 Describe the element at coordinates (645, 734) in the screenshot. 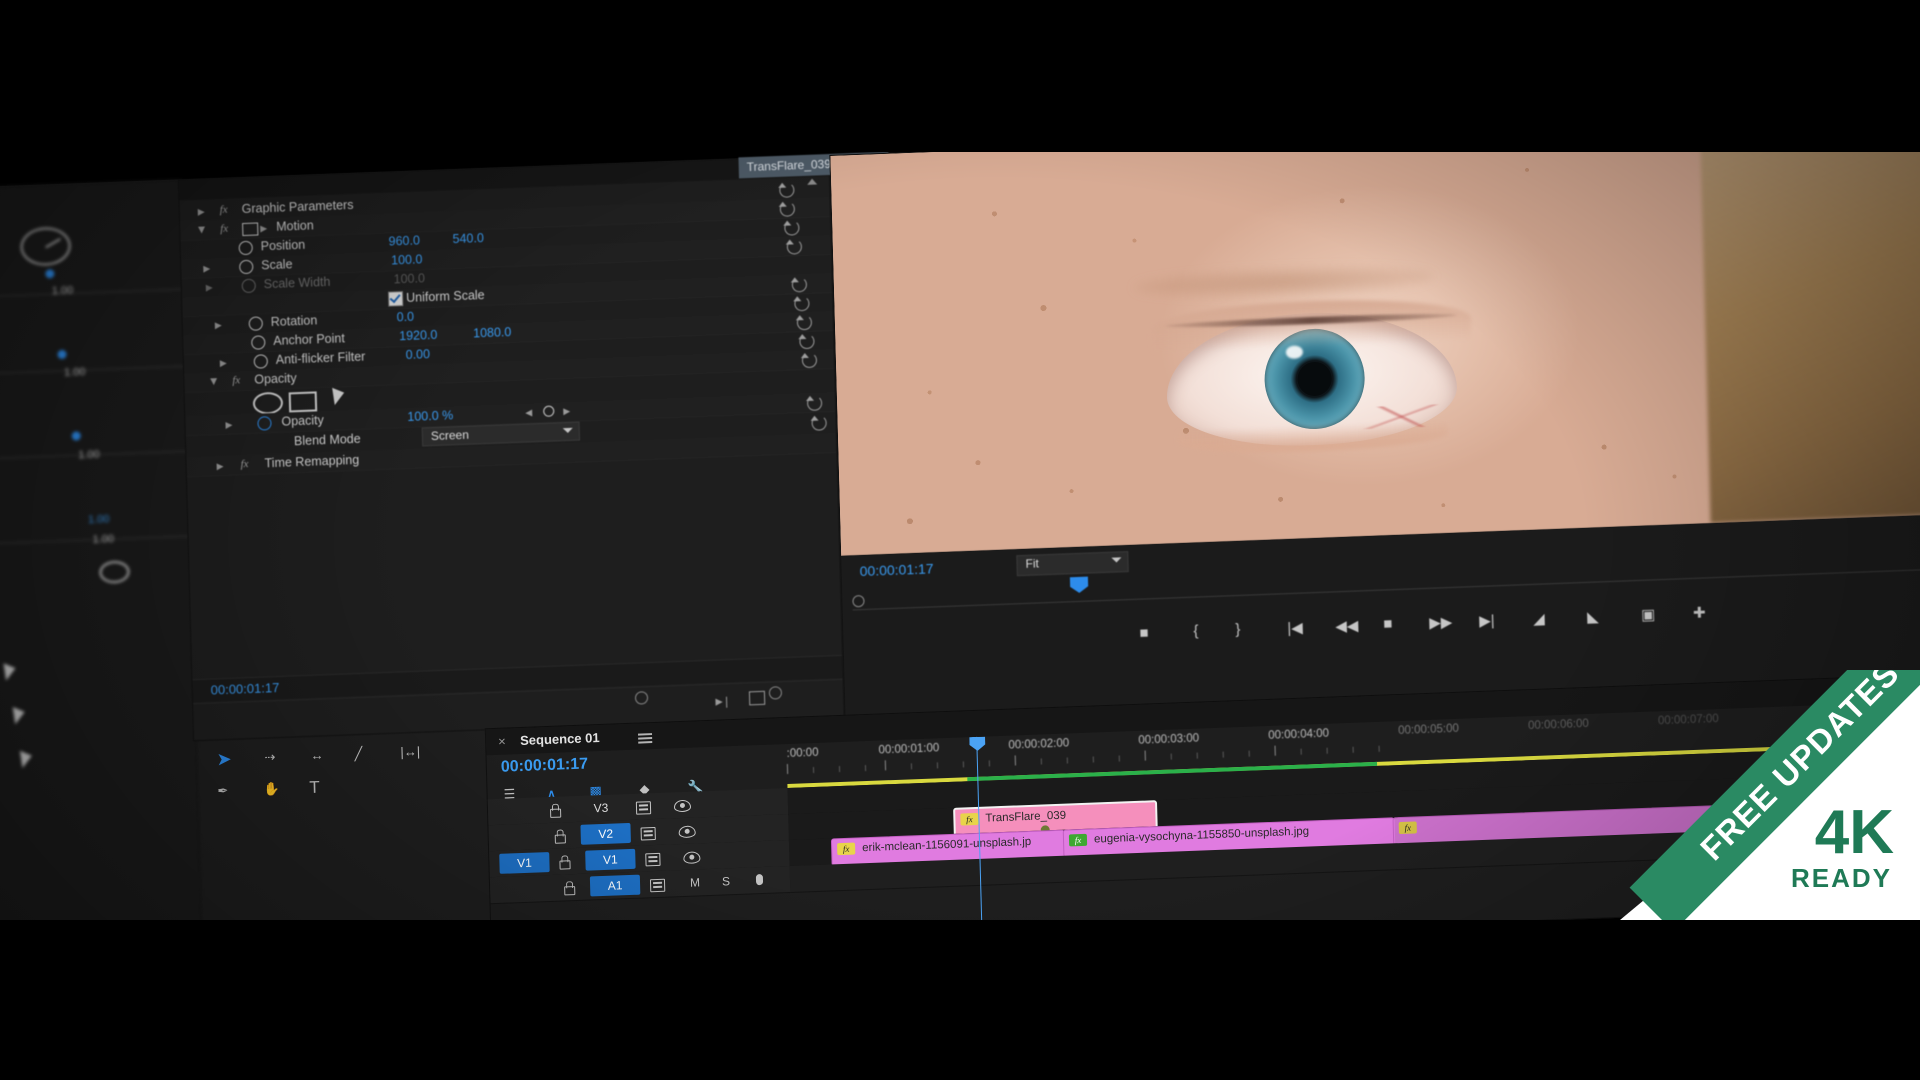

I see `panel-menu-icon` at that location.